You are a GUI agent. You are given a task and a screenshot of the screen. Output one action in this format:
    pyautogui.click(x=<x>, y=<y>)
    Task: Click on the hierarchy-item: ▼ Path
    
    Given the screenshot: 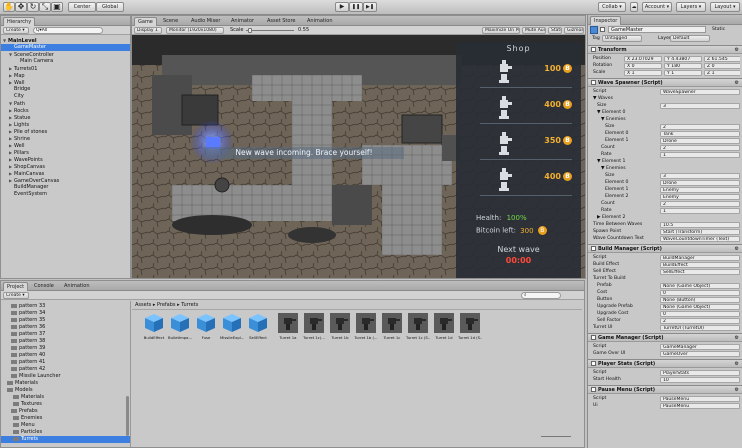 What is the action you would take?
    pyautogui.click(x=65, y=103)
    